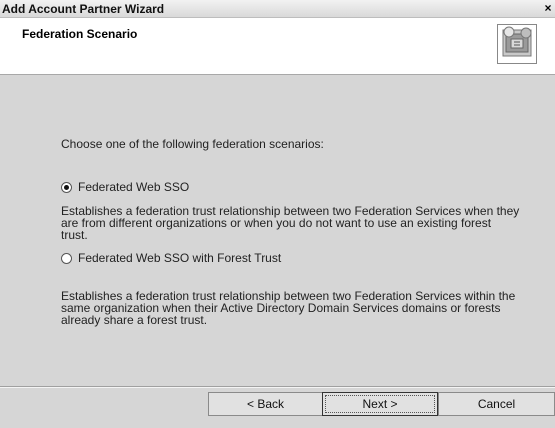 The height and width of the screenshot is (428, 555). Describe the element at coordinates (133, 187) in the screenshot. I see `option-label-federated-web-sso: Federated Web SSO` at that location.